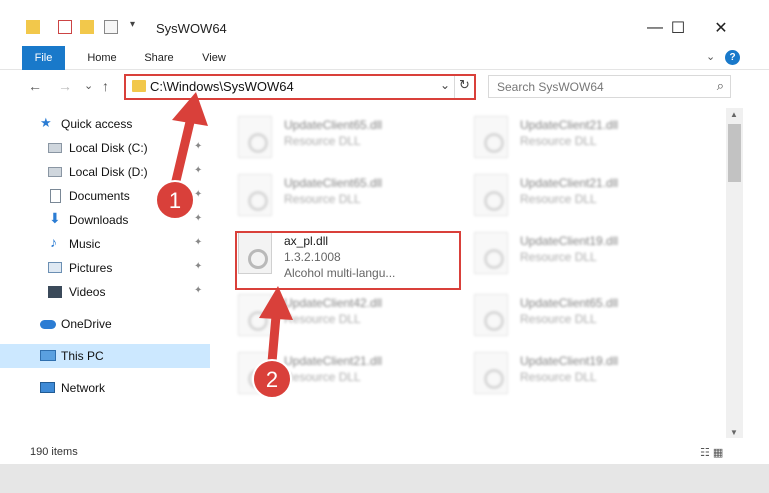  Describe the element at coordinates (97, 124) in the screenshot. I see `sidebar-item-label: Quick access` at that location.